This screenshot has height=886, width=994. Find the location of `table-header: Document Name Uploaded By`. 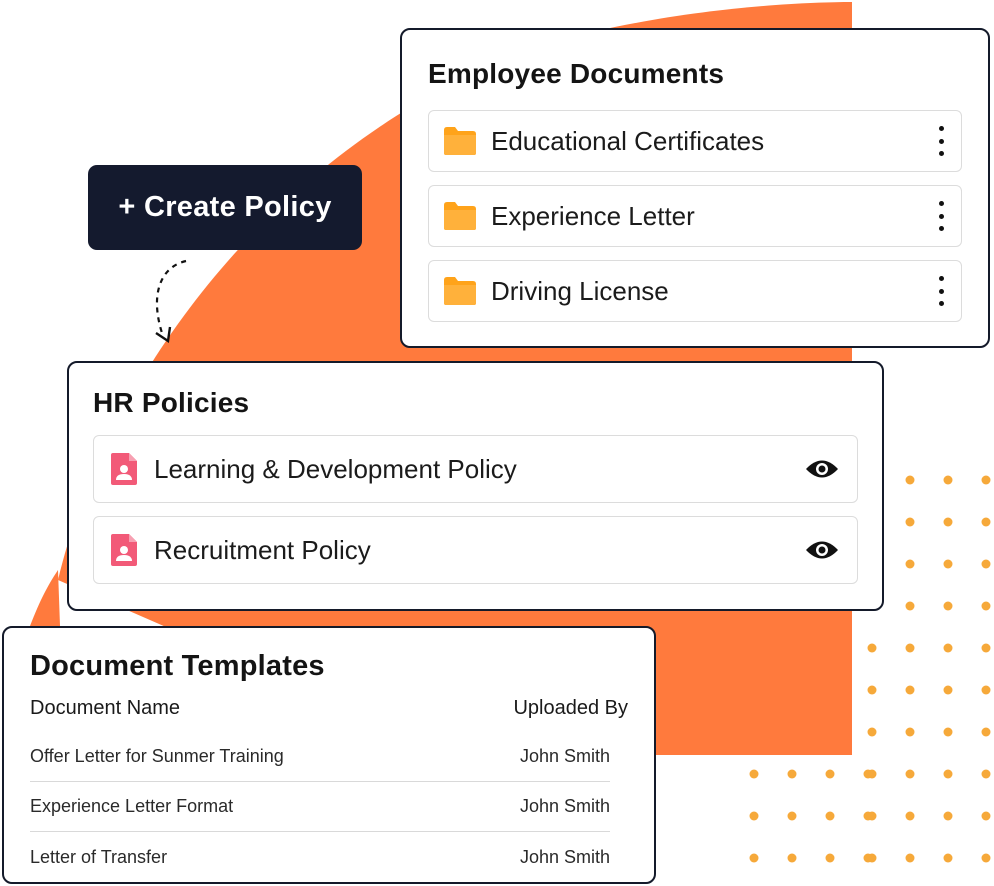

table-header: Document Name Uploaded By is located at coordinates (329, 708).